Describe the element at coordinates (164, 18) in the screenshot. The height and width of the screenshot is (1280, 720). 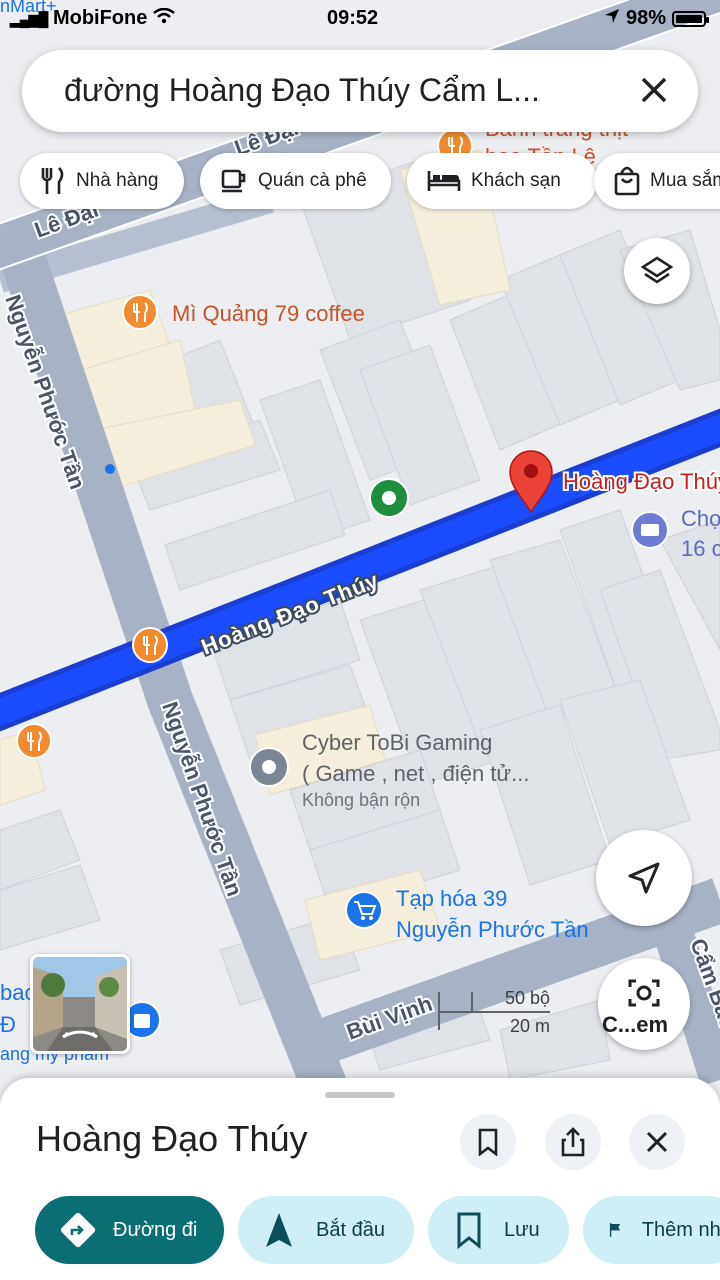
I see `wifi-icon` at that location.